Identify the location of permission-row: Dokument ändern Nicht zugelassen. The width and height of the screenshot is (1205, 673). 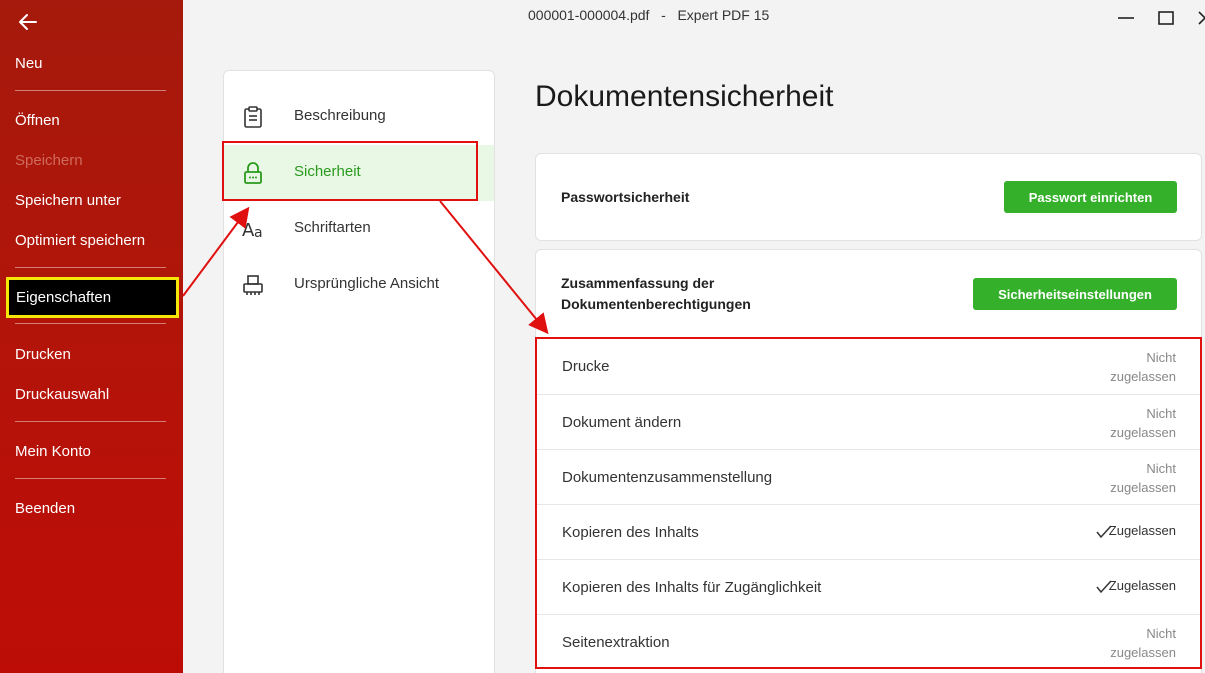
(869, 421).